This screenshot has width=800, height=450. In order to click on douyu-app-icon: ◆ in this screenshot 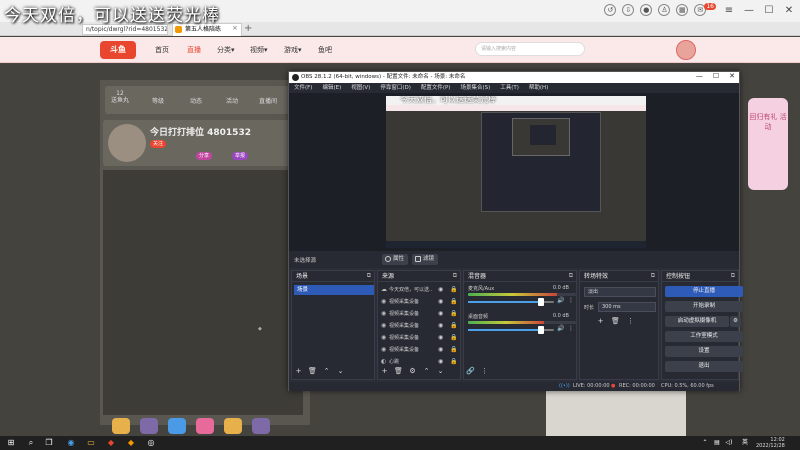, I will do `click(111, 443)`.